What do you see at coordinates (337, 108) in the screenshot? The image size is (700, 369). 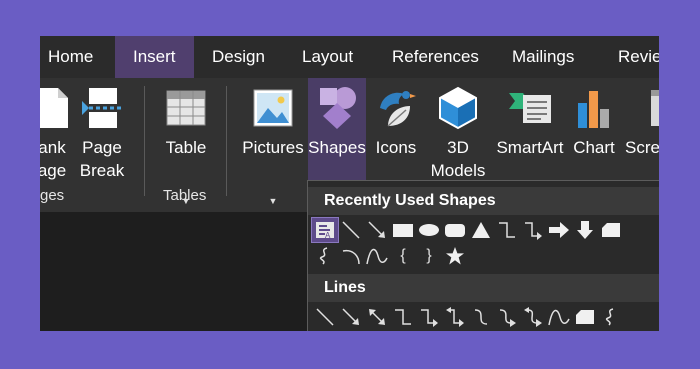 I see `shapes-icon` at bounding box center [337, 108].